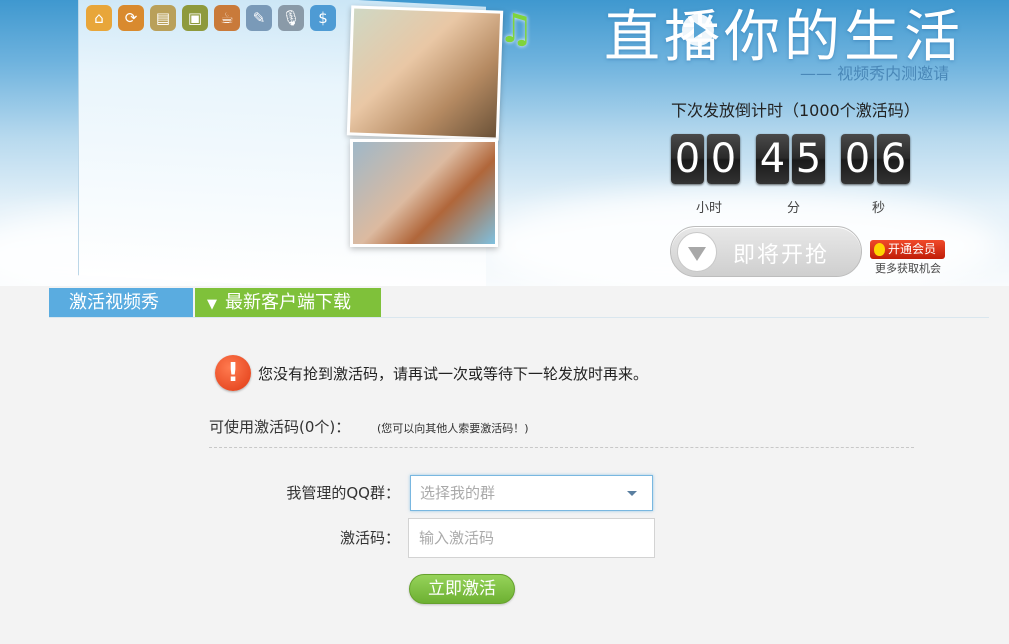 This screenshot has height=644, width=1009. I want to click on film-icon: ▤, so click(163, 18).